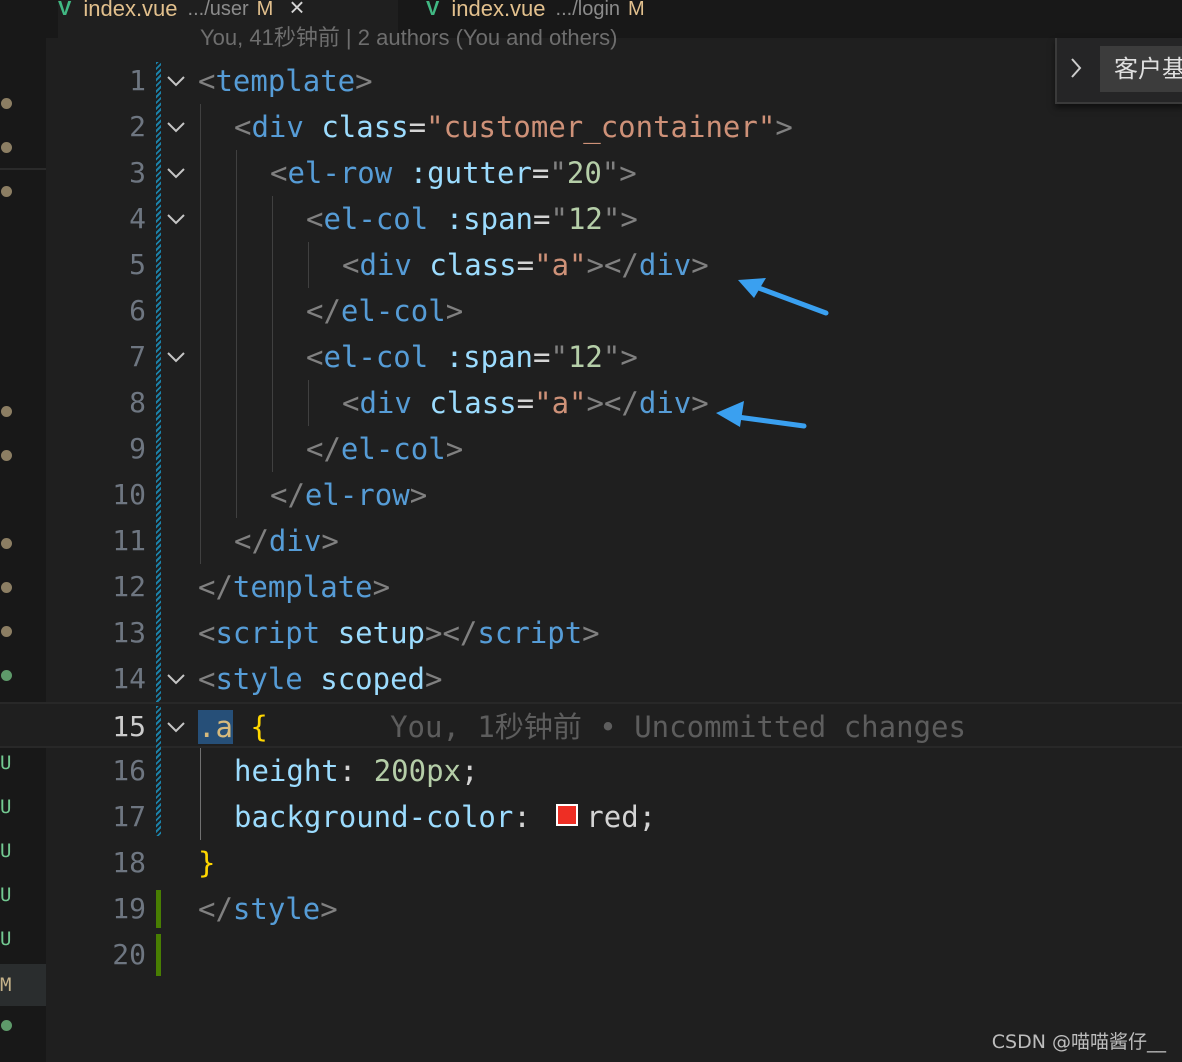  What do you see at coordinates (560, 403) in the screenshot?
I see `code-token: "a"` at bounding box center [560, 403].